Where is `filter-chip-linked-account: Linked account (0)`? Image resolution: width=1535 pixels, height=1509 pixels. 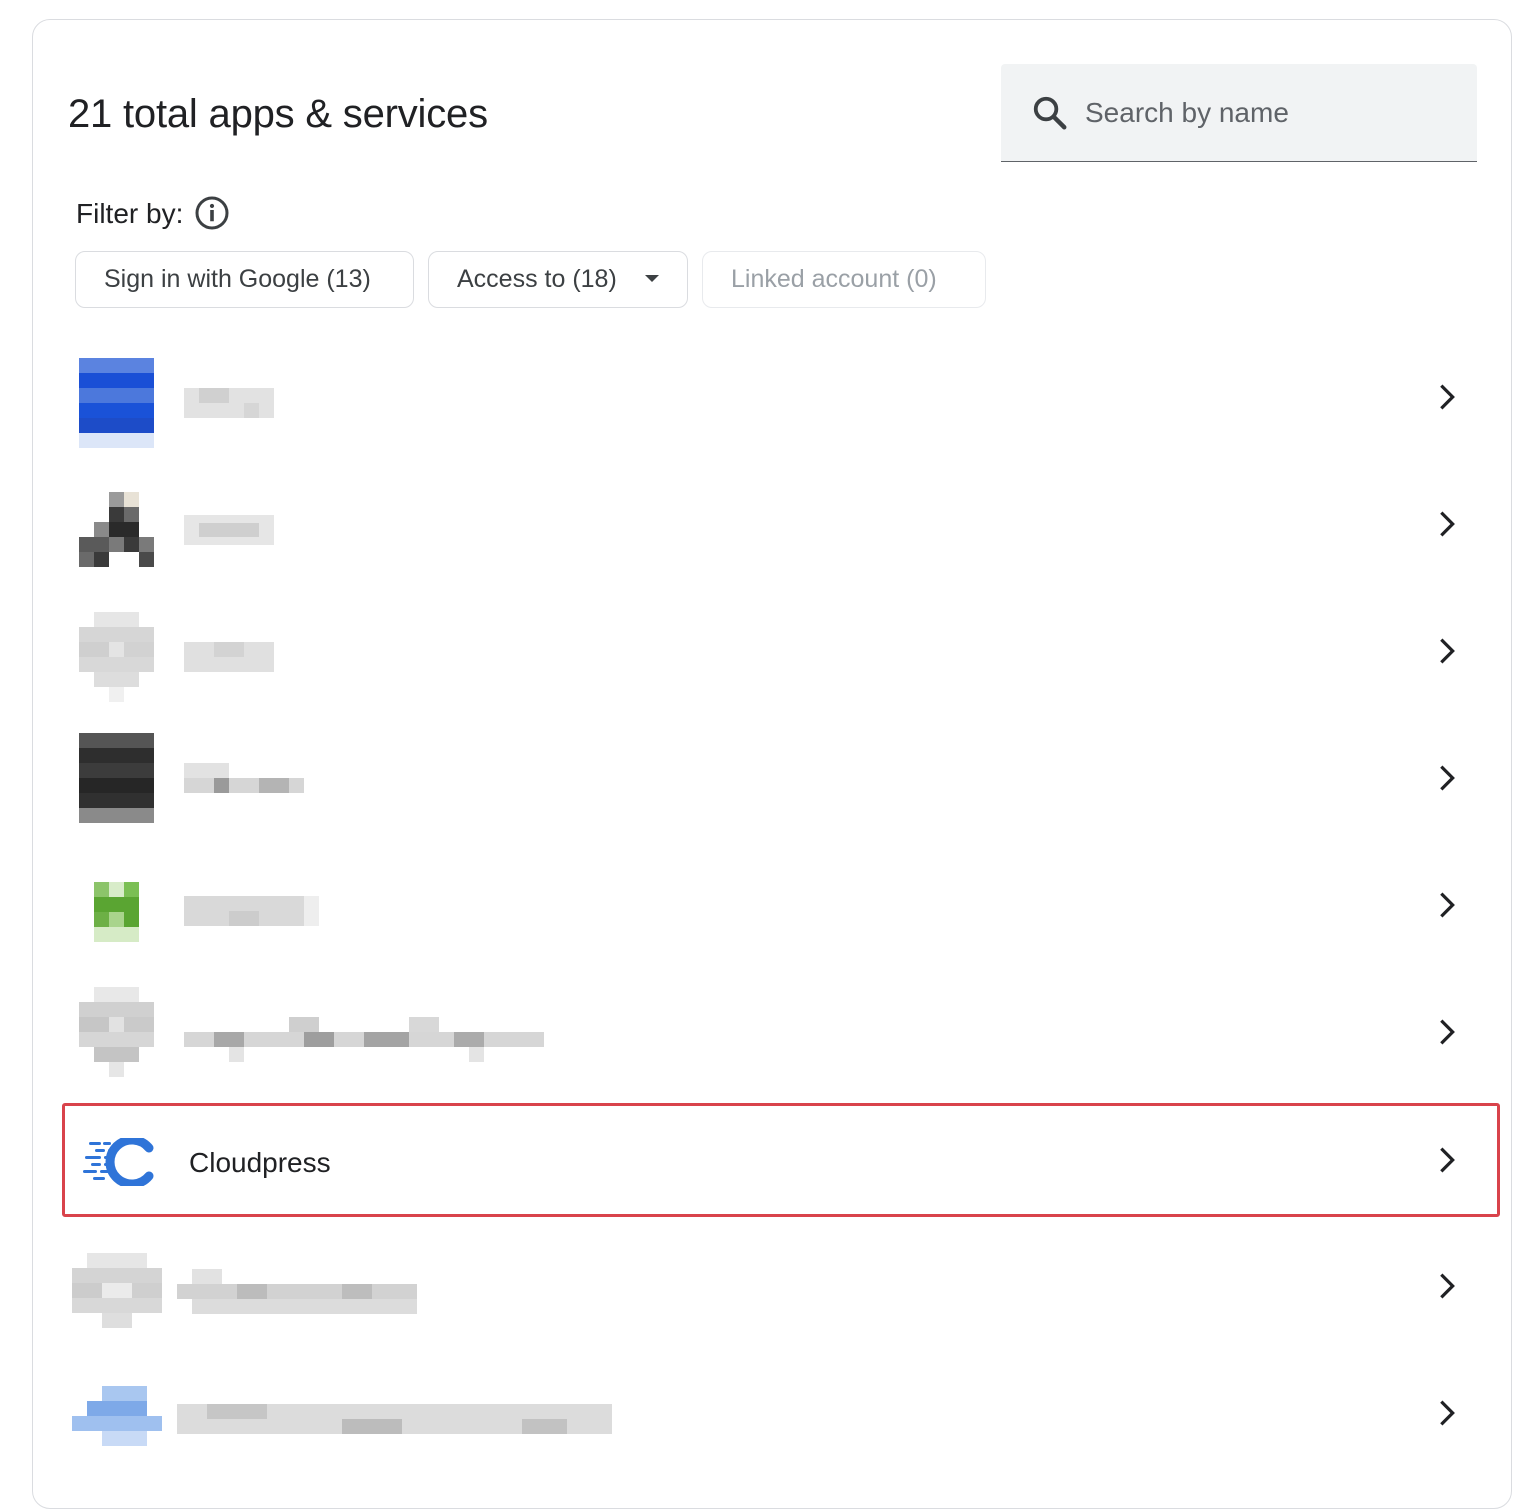
filter-chip-linked-account: Linked account (0) is located at coordinates (844, 279).